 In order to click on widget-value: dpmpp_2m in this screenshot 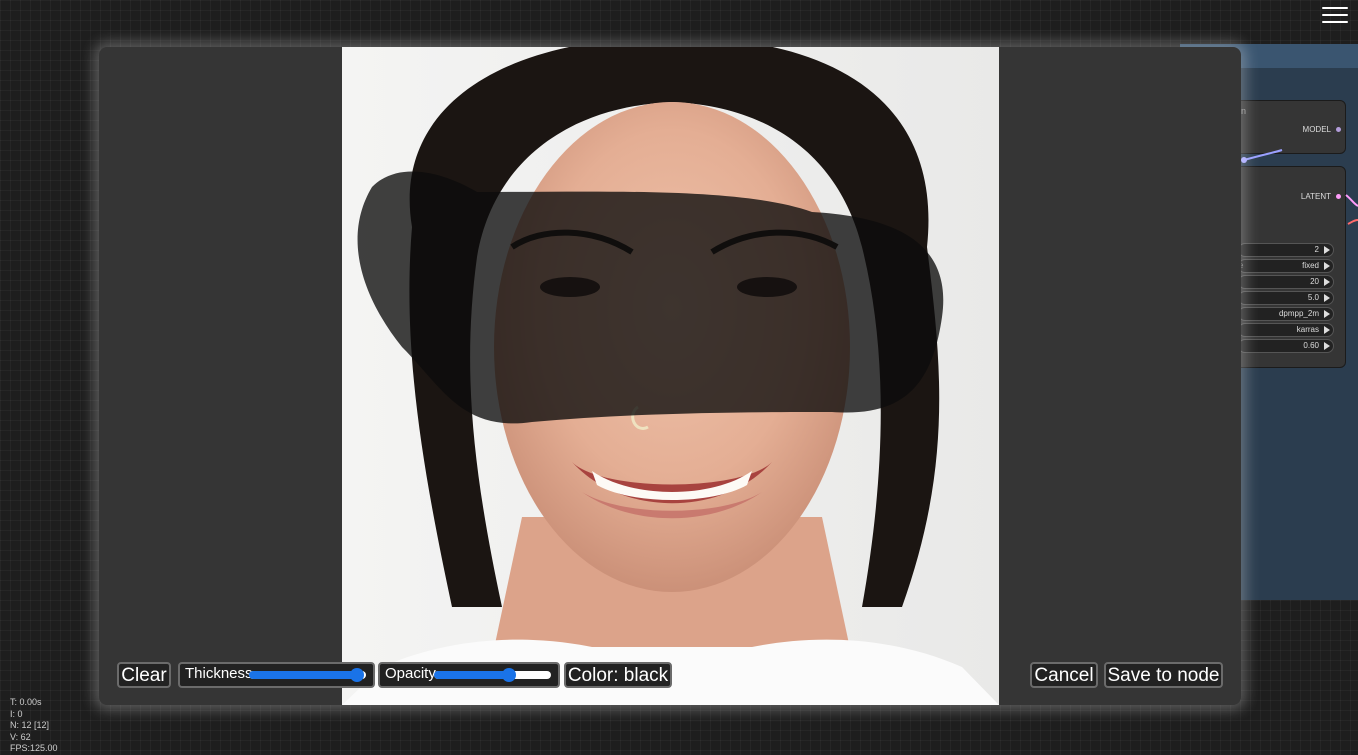, I will do `click(1298, 313)`.